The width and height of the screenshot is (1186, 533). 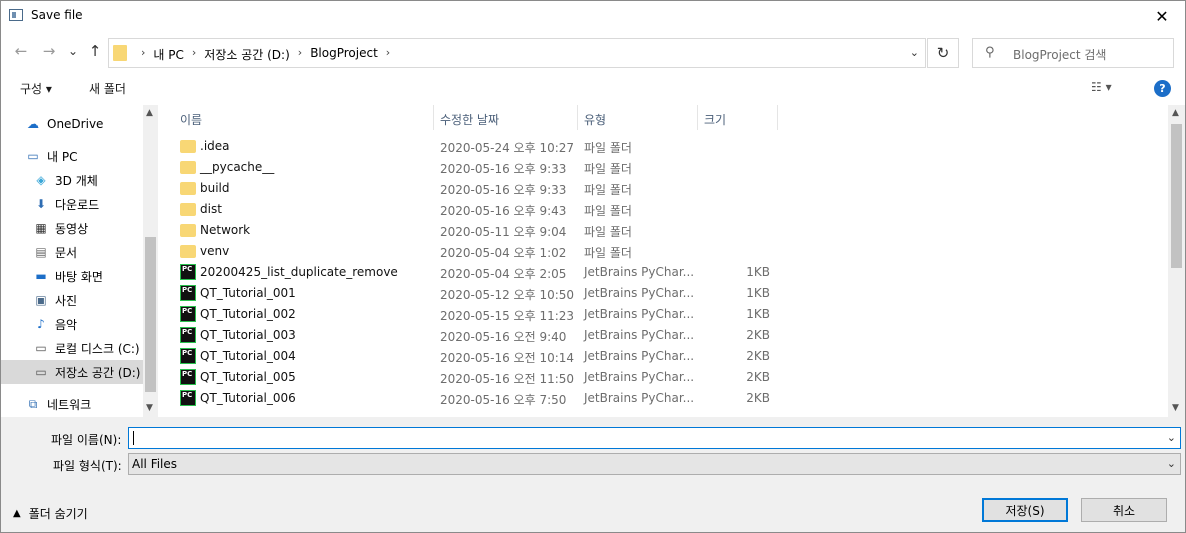 I want to click on breadcrumb: › 내 PC › 저장소 공간 (D:) › BlogProject ›, so click(x=265, y=54).